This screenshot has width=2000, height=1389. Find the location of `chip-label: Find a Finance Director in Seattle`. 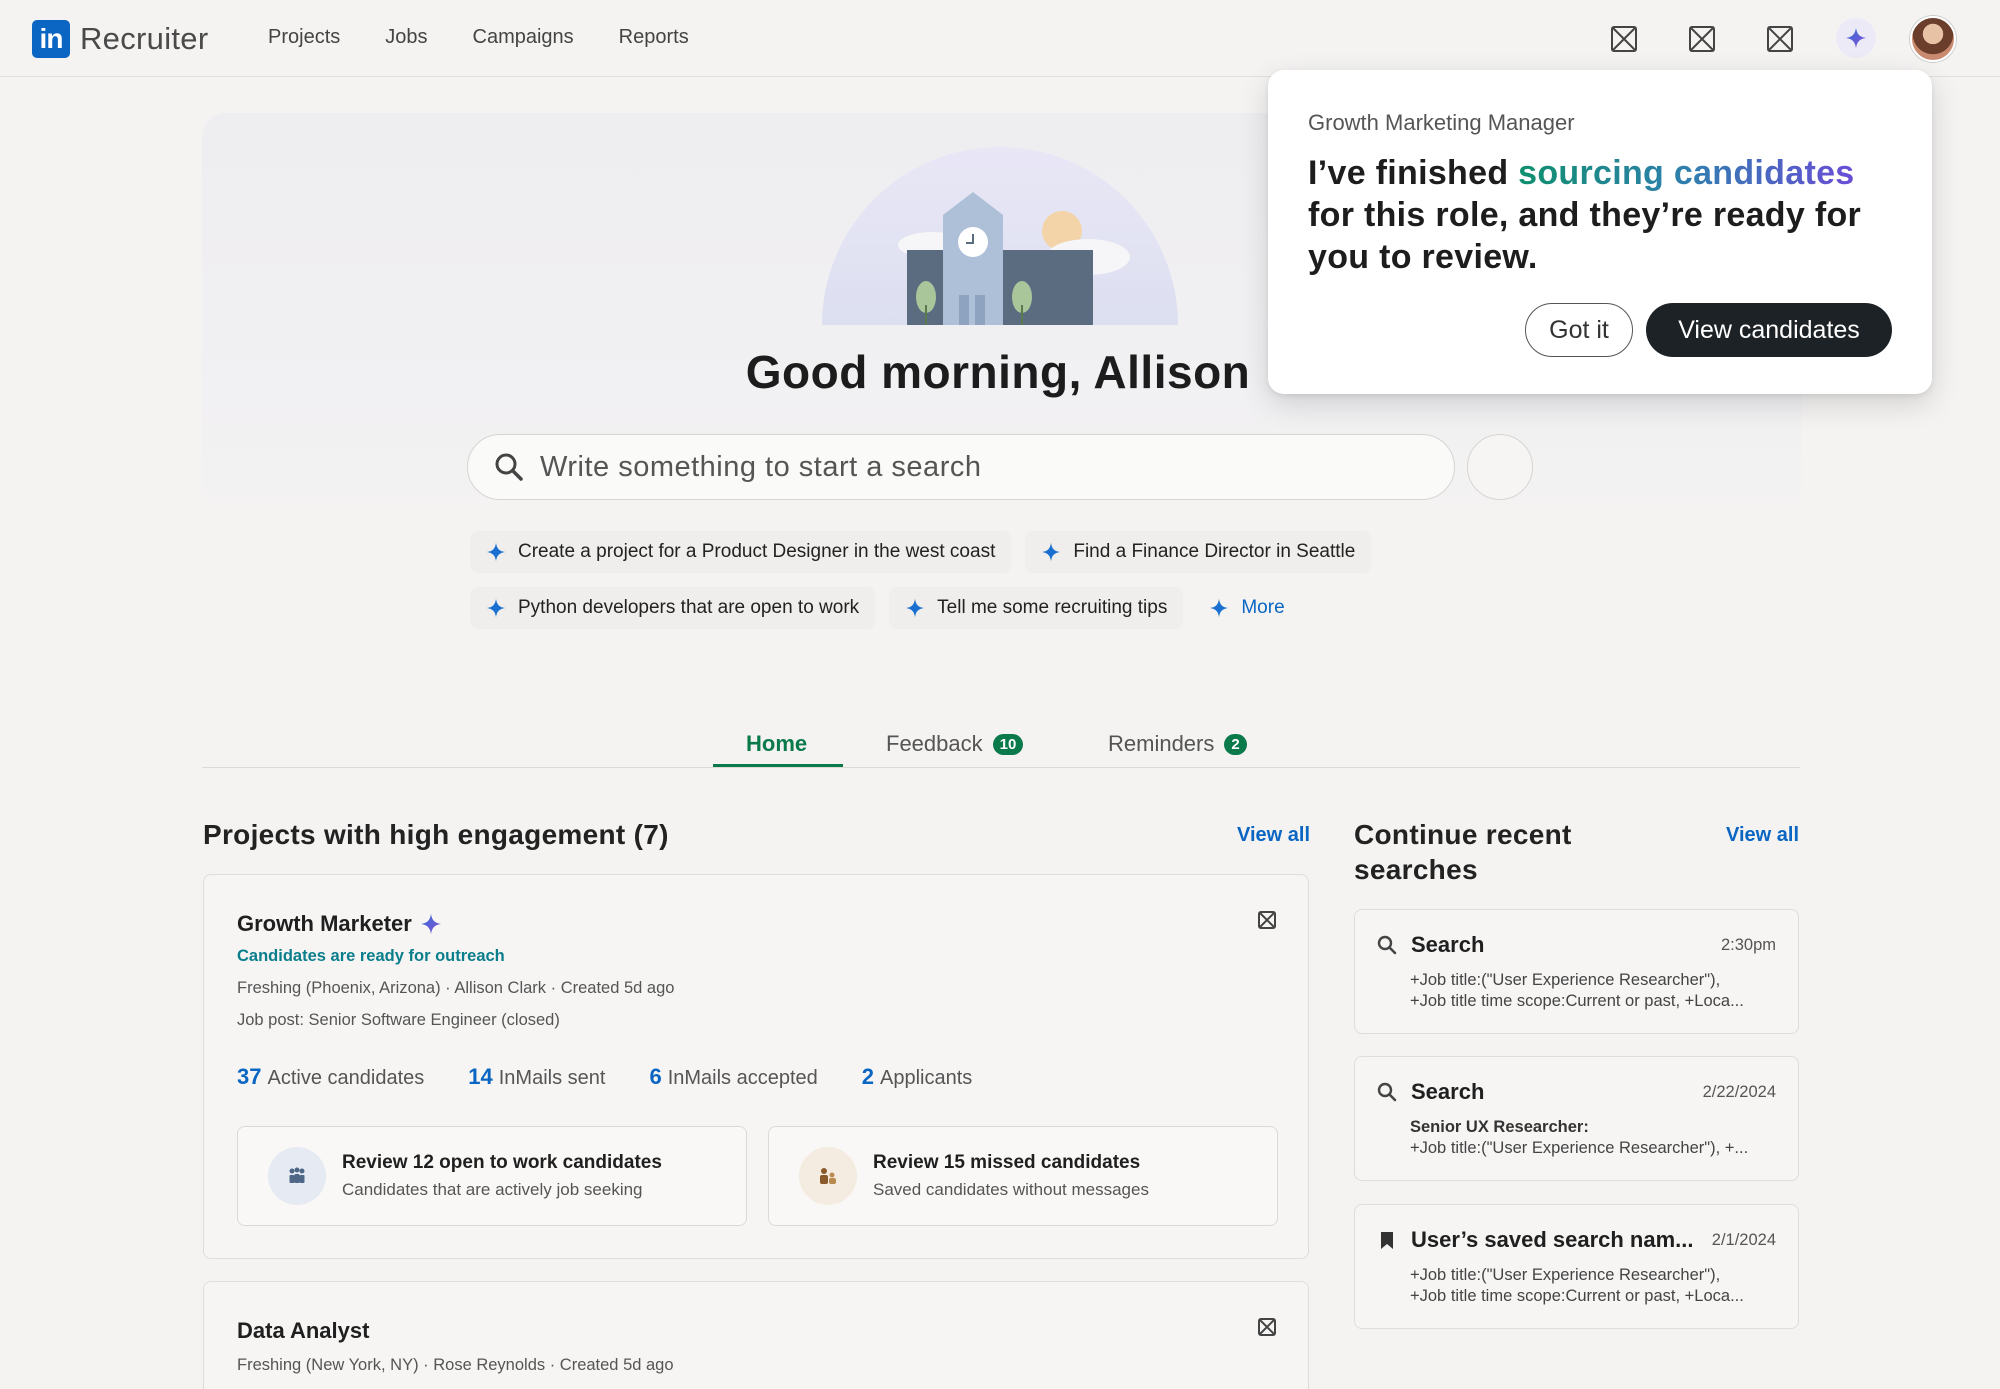

chip-label: Find a Finance Director in Seattle is located at coordinates (1214, 551).